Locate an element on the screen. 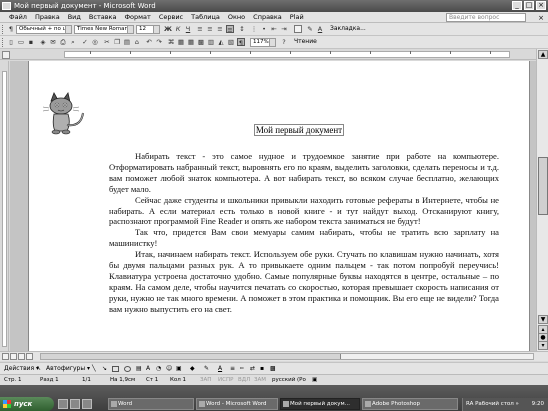 Image resolution: width=548 pixels, height=411 pixels. print-layout-icon is located at coordinates (21, 356).